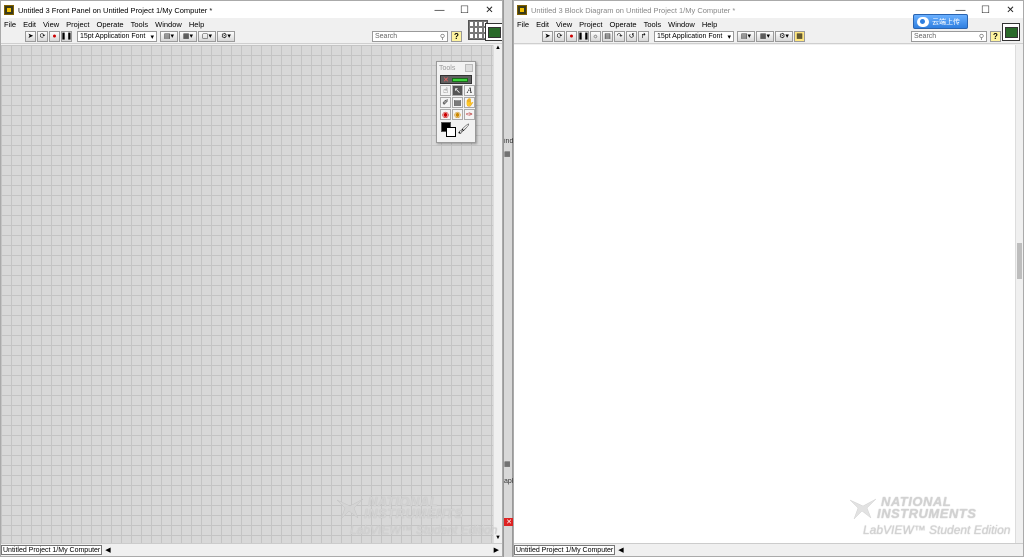 This screenshot has width=1024, height=557. I want to click on block-diagram-vertical-scrollbar, so click(1019, 294).